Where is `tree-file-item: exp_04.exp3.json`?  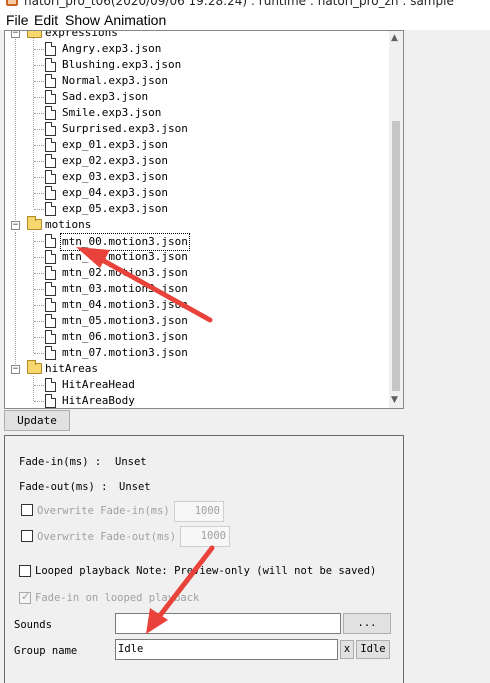
tree-file-item: exp_04.exp3.json is located at coordinates (197, 193).